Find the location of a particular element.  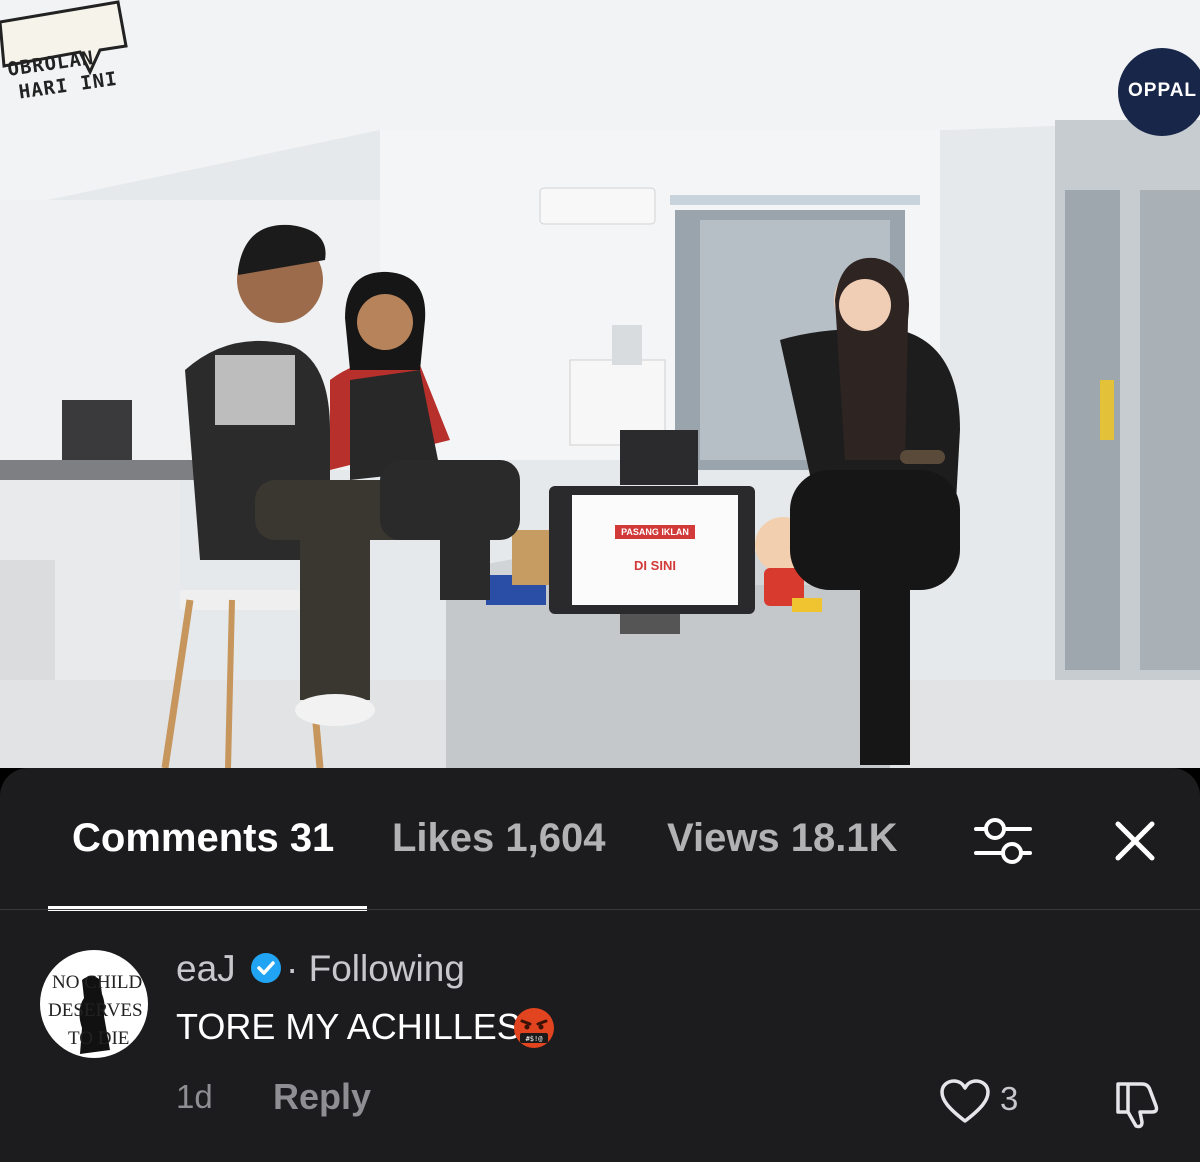

tablet-ad-subtitle: DI SINI is located at coordinates (655, 565).